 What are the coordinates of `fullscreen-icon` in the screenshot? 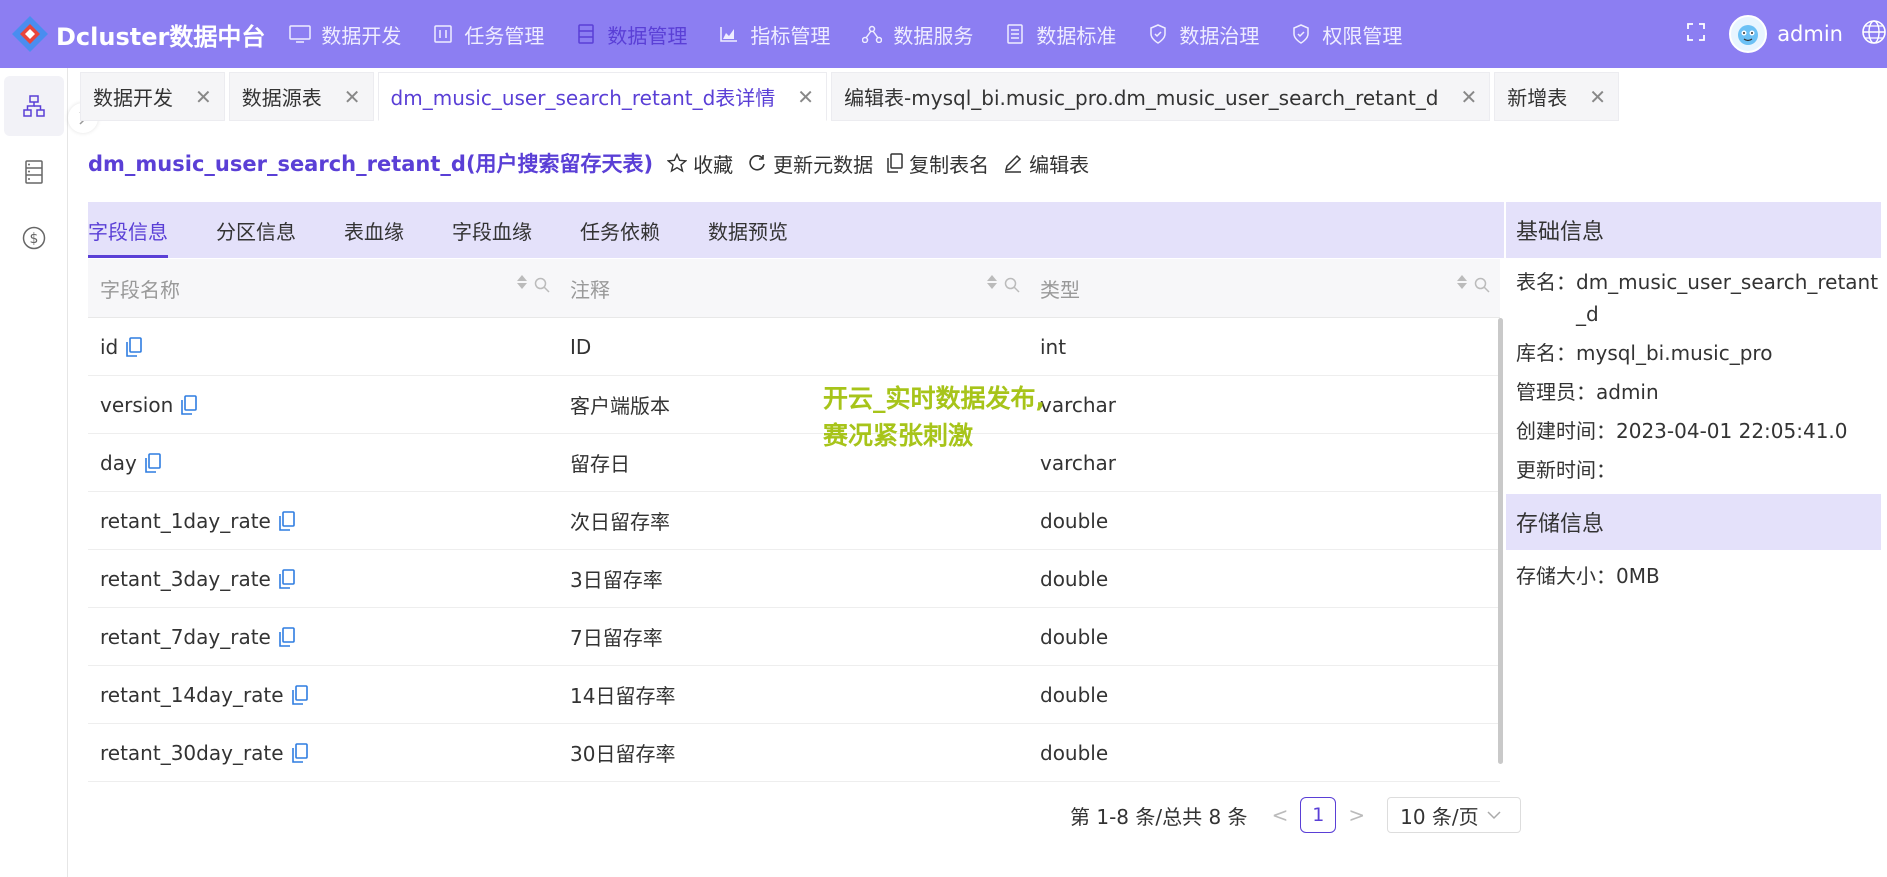 It's located at (1696, 34).